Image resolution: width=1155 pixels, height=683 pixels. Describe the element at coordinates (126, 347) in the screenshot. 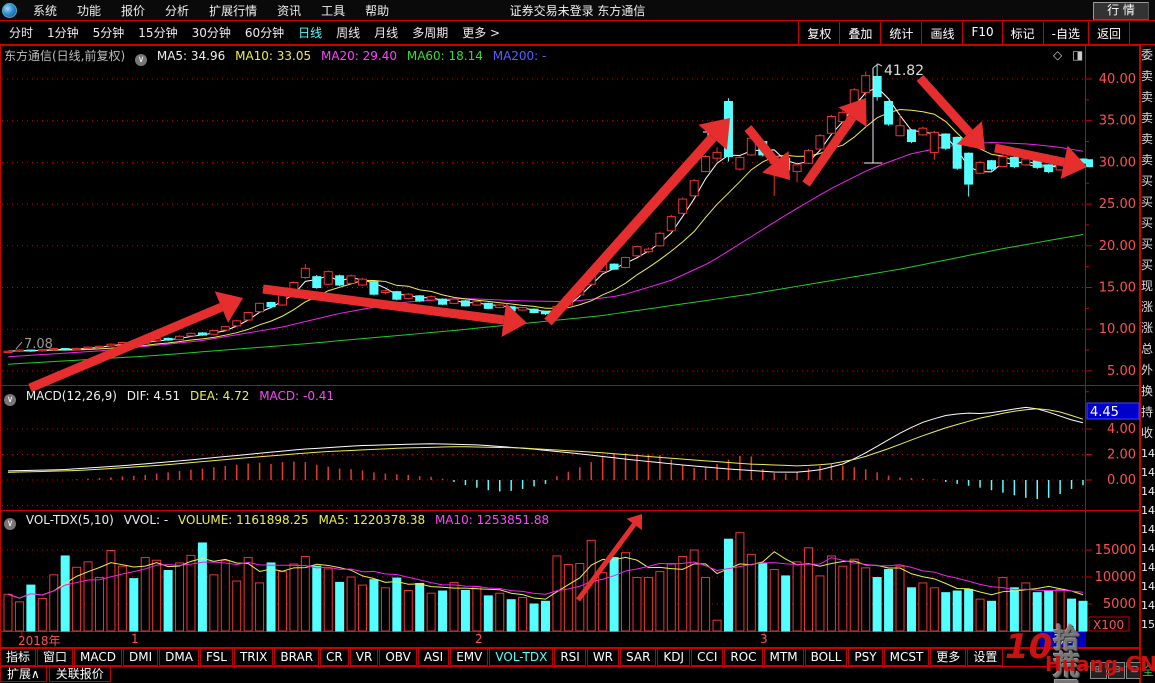

I see `annotation-arrow-shaft` at that location.